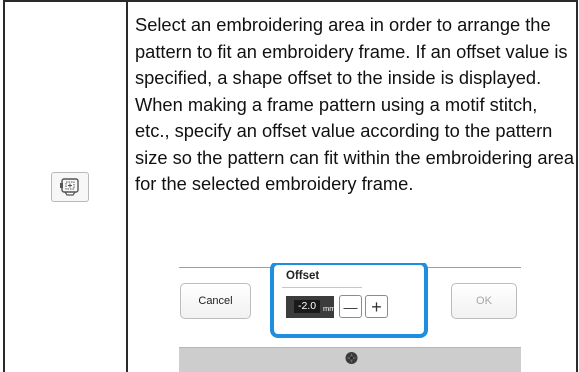  Describe the element at coordinates (307, 306) in the screenshot. I see `offset-value: -2.0` at that location.